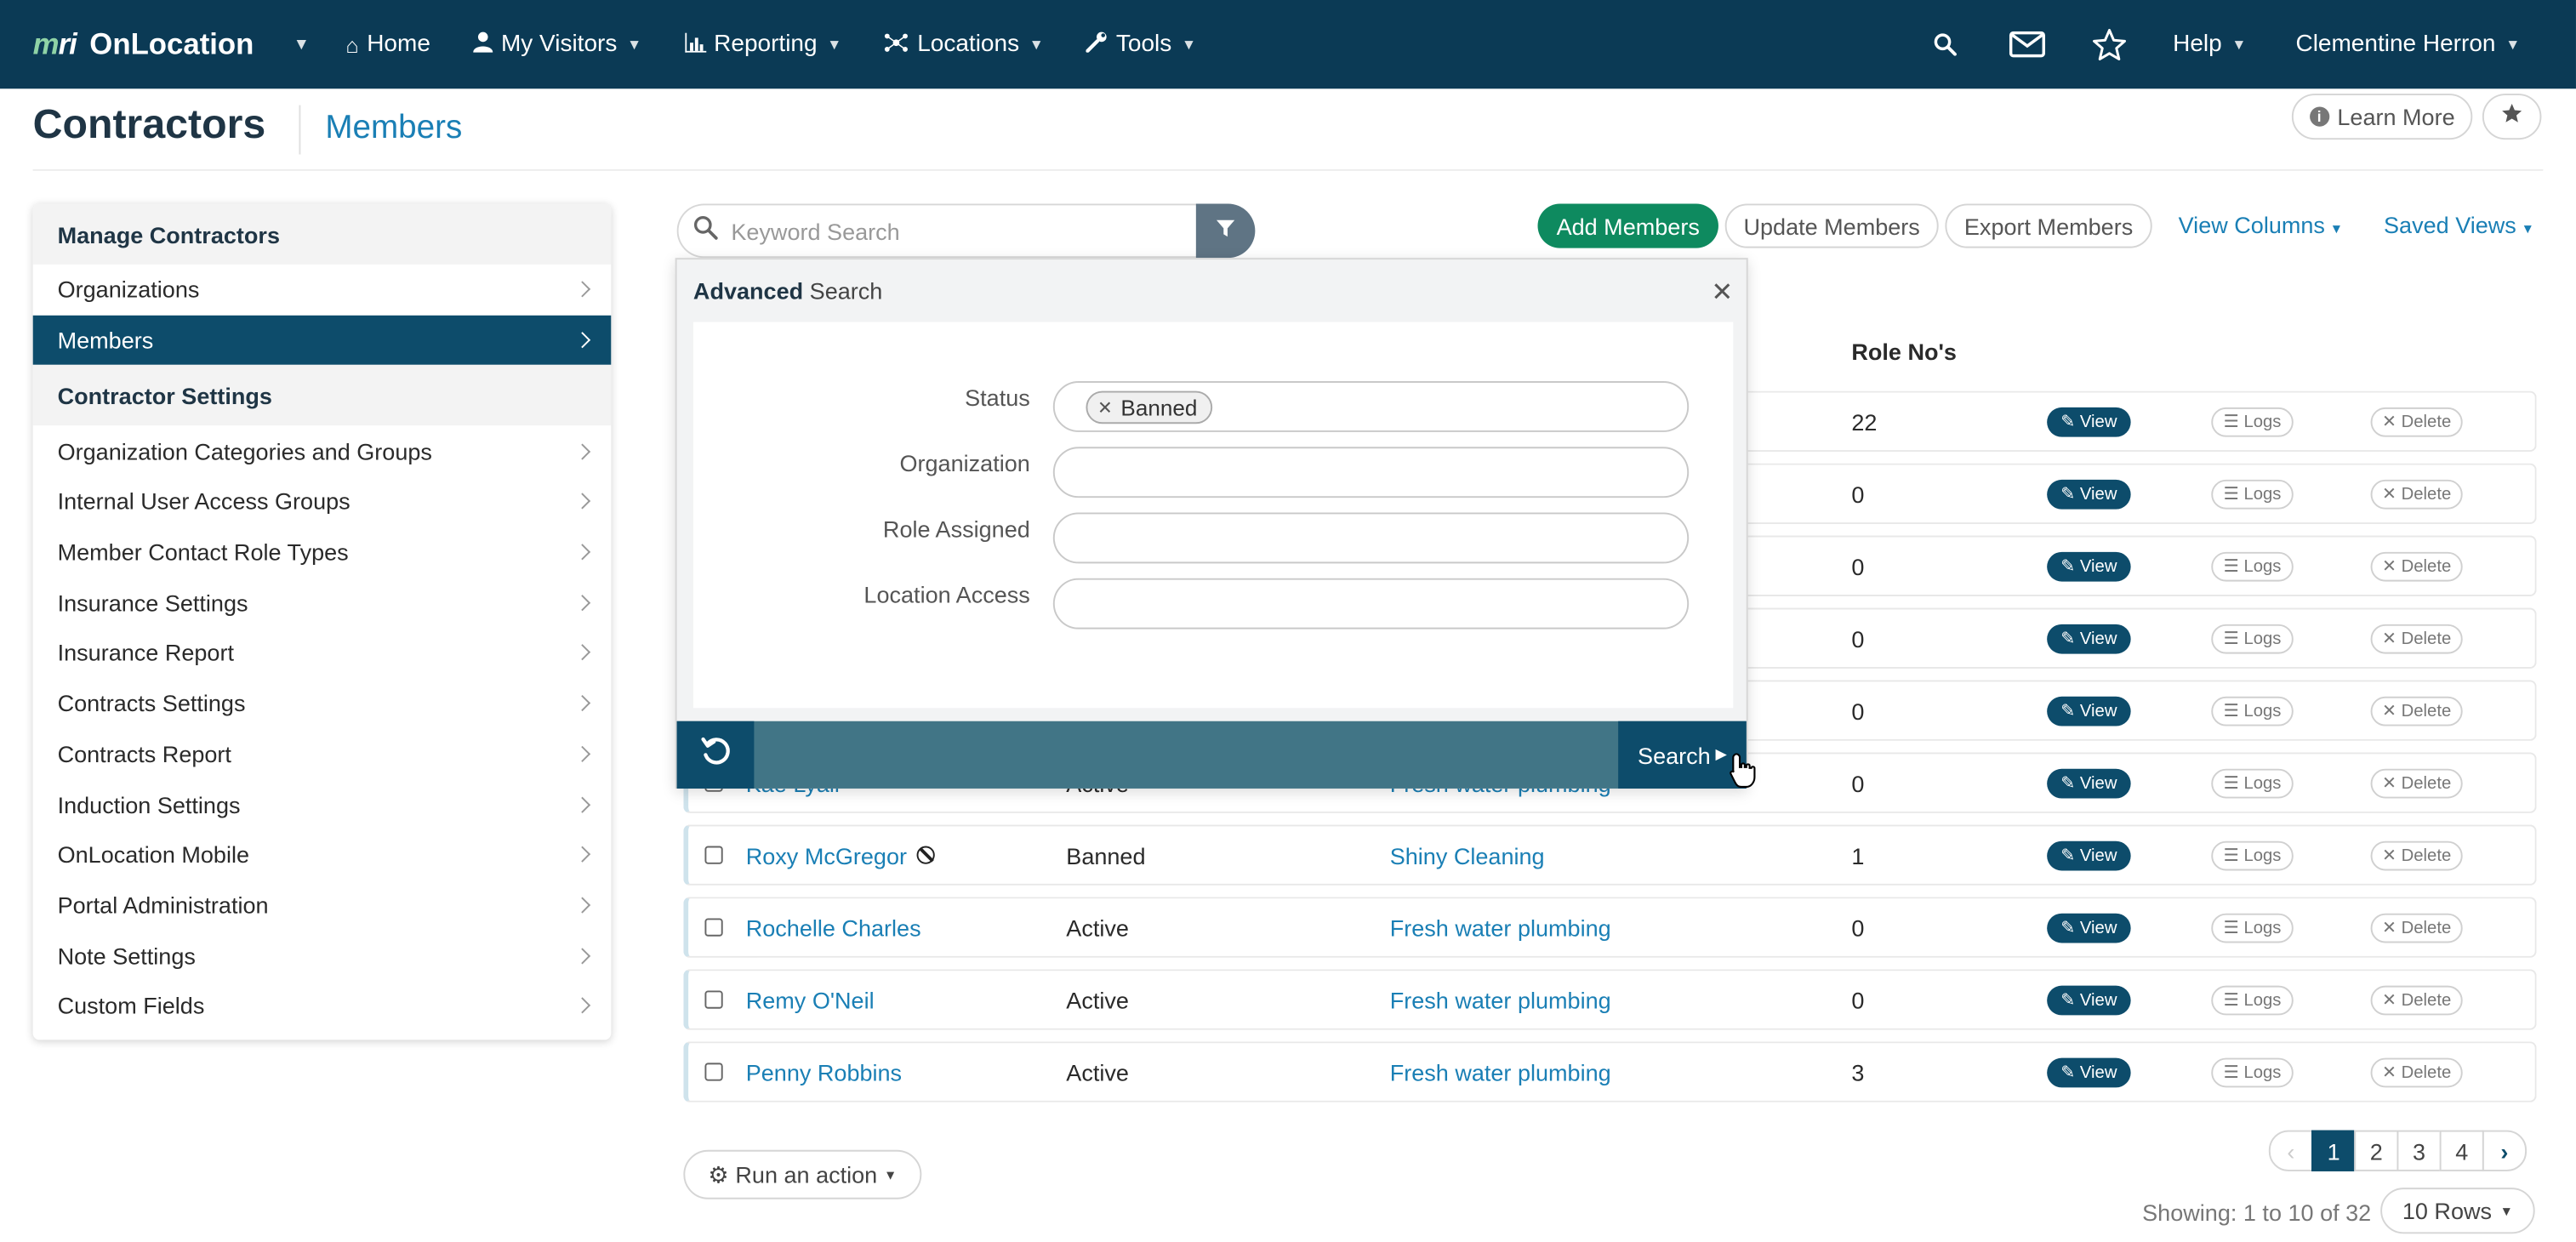 The image size is (2576, 1242). Describe the element at coordinates (2512, 117) in the screenshot. I see `favorite-button` at that location.